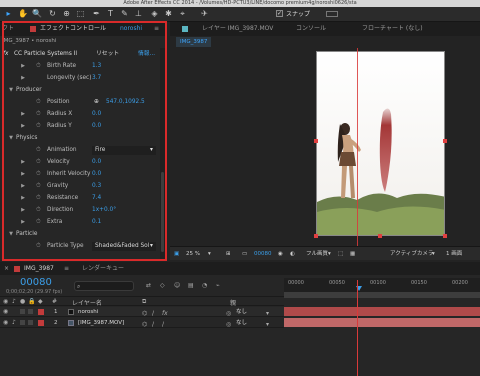 The image size is (480, 376). Describe the element at coordinates (96, 78) in the screenshot. I see `property-value: 3.7` at that location.